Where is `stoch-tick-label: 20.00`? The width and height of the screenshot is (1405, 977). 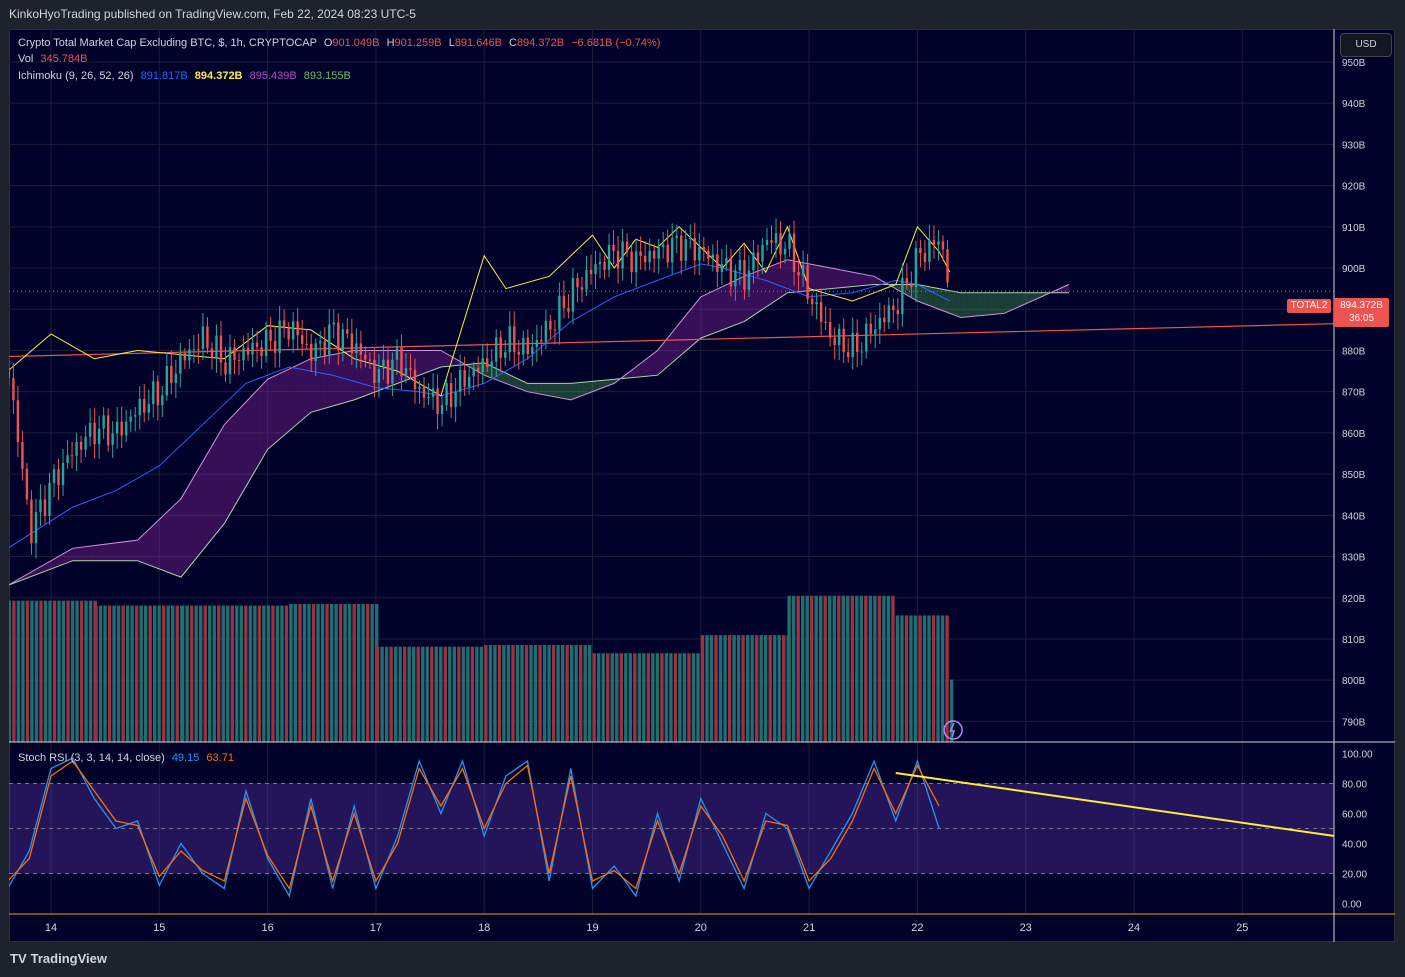
stoch-tick-label: 20.00 is located at coordinates (1354, 875).